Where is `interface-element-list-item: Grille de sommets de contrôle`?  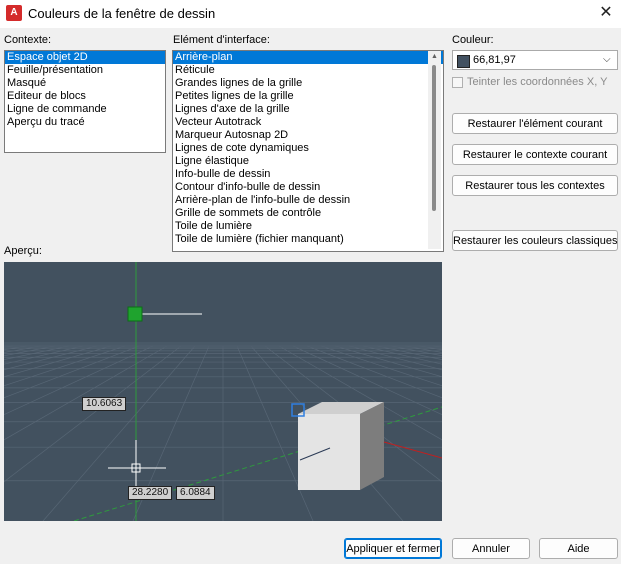
interface-element-list-item: Grille de sommets de contrôle is located at coordinates (308, 213).